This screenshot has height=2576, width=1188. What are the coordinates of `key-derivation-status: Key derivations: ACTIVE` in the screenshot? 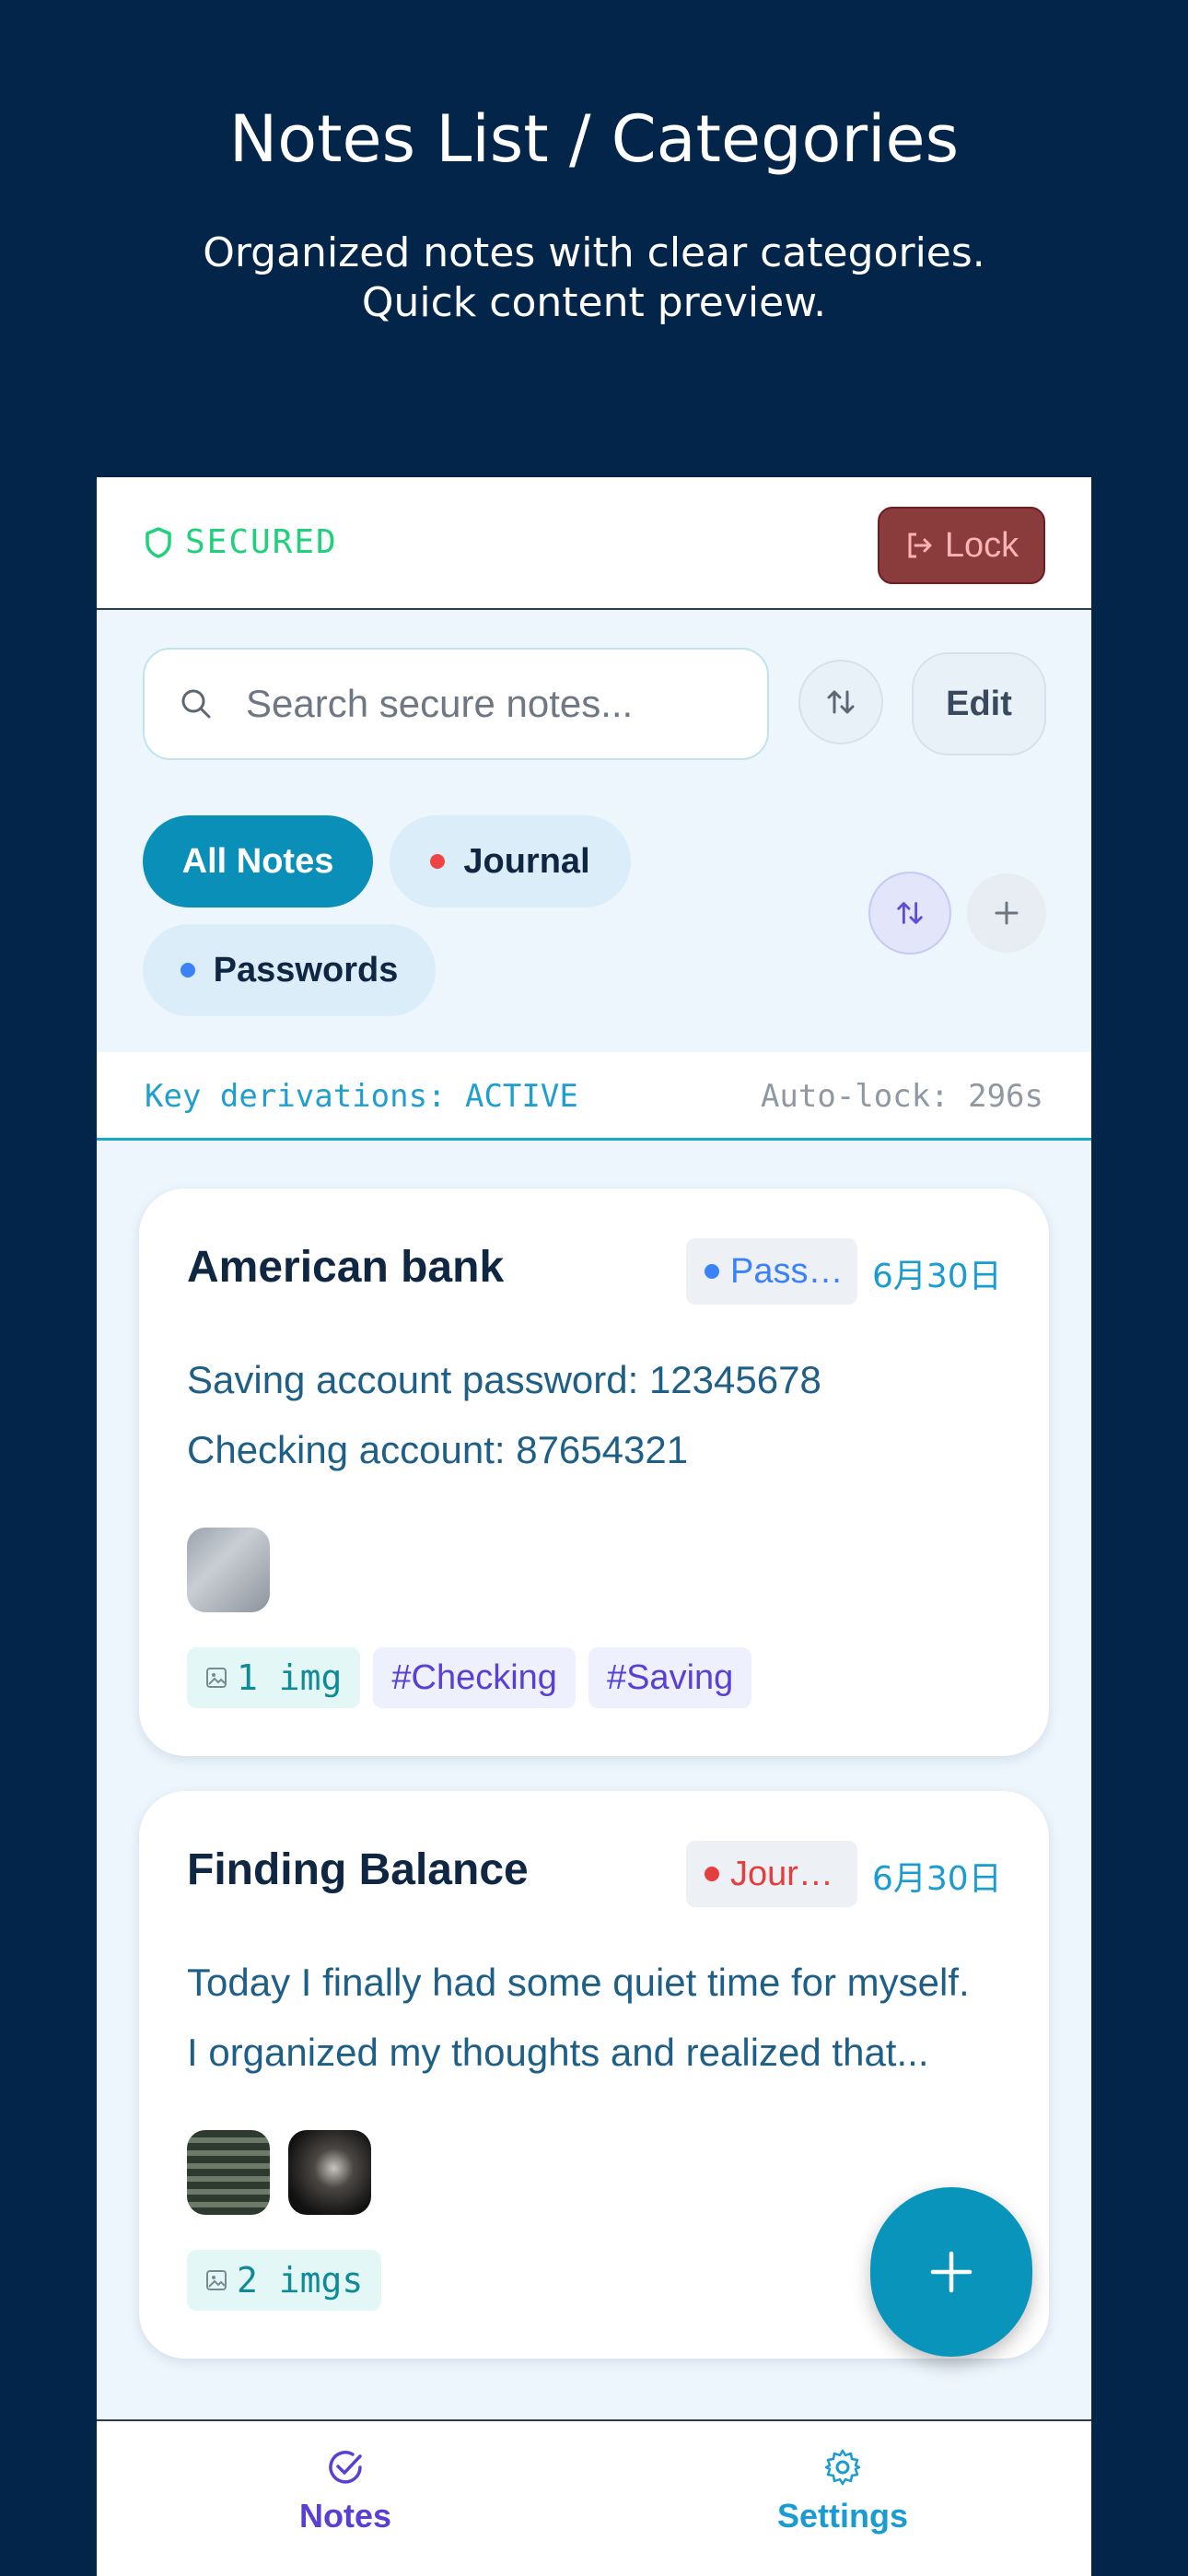 It's located at (361, 1096).